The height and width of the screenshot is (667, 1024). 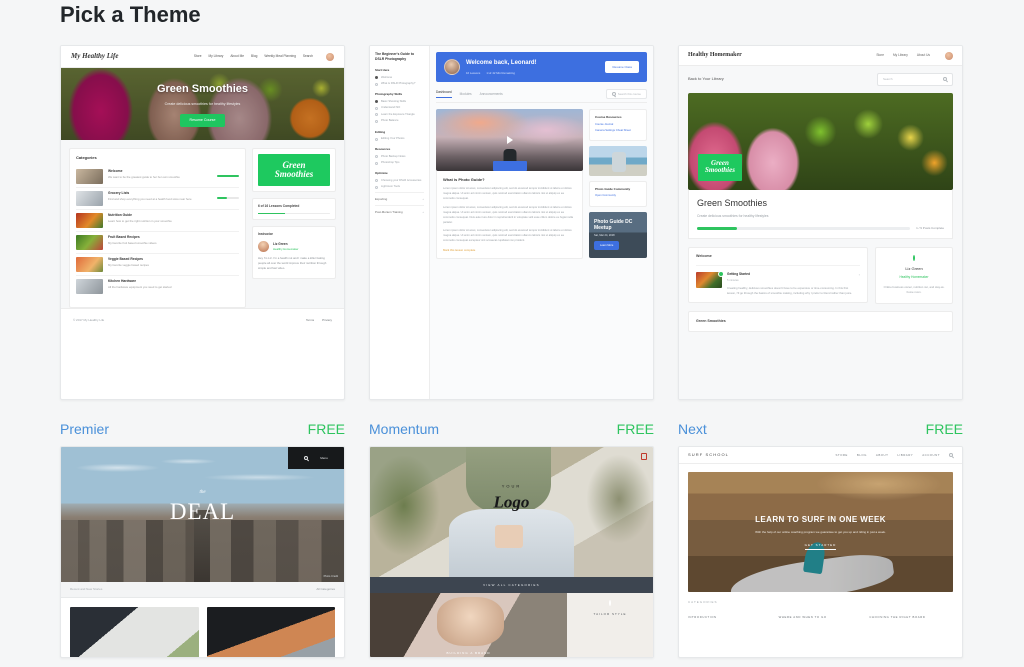 What do you see at coordinates (466, 94) in the screenshot?
I see `tab-modules: Modules` at bounding box center [466, 94].